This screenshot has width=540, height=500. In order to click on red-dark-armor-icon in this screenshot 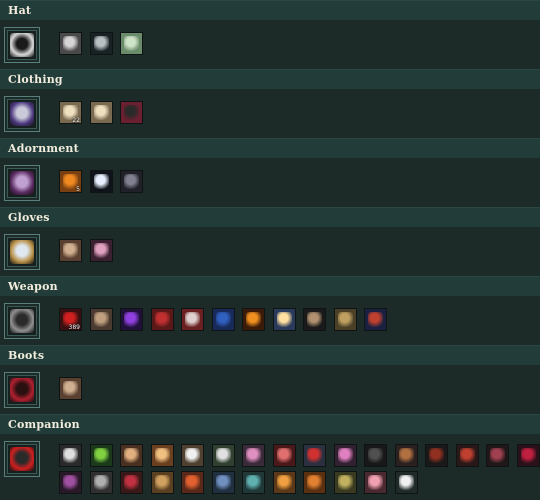, I will do `click(131, 112)`.